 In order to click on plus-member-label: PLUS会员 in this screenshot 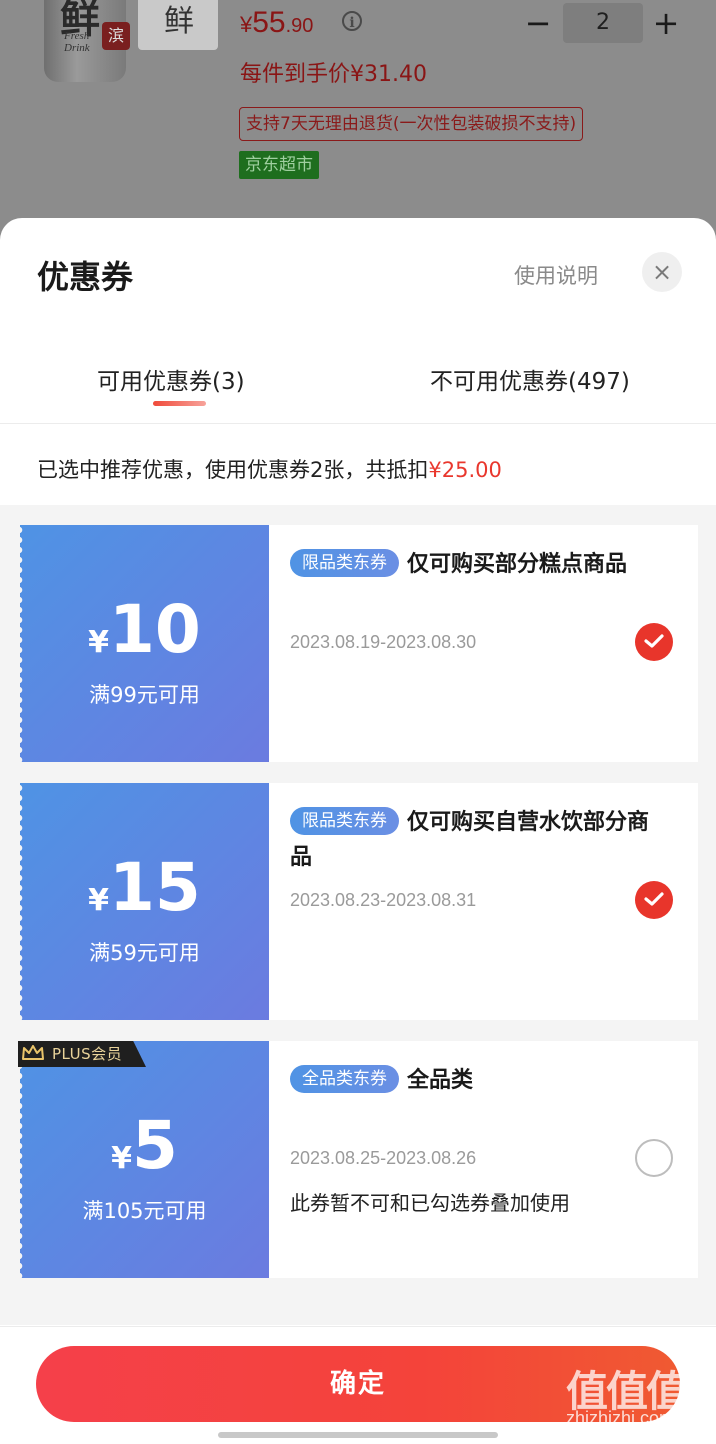, I will do `click(87, 1054)`.